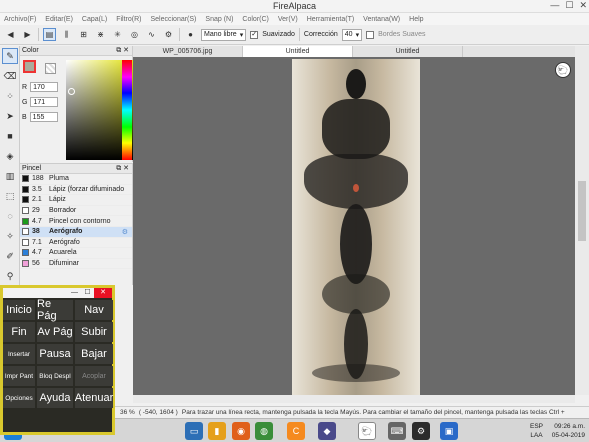 This screenshot has height=442, width=589. What do you see at coordinates (10, 196) in the screenshot?
I see `select-tool-icon: ⬚` at bounding box center [10, 196].